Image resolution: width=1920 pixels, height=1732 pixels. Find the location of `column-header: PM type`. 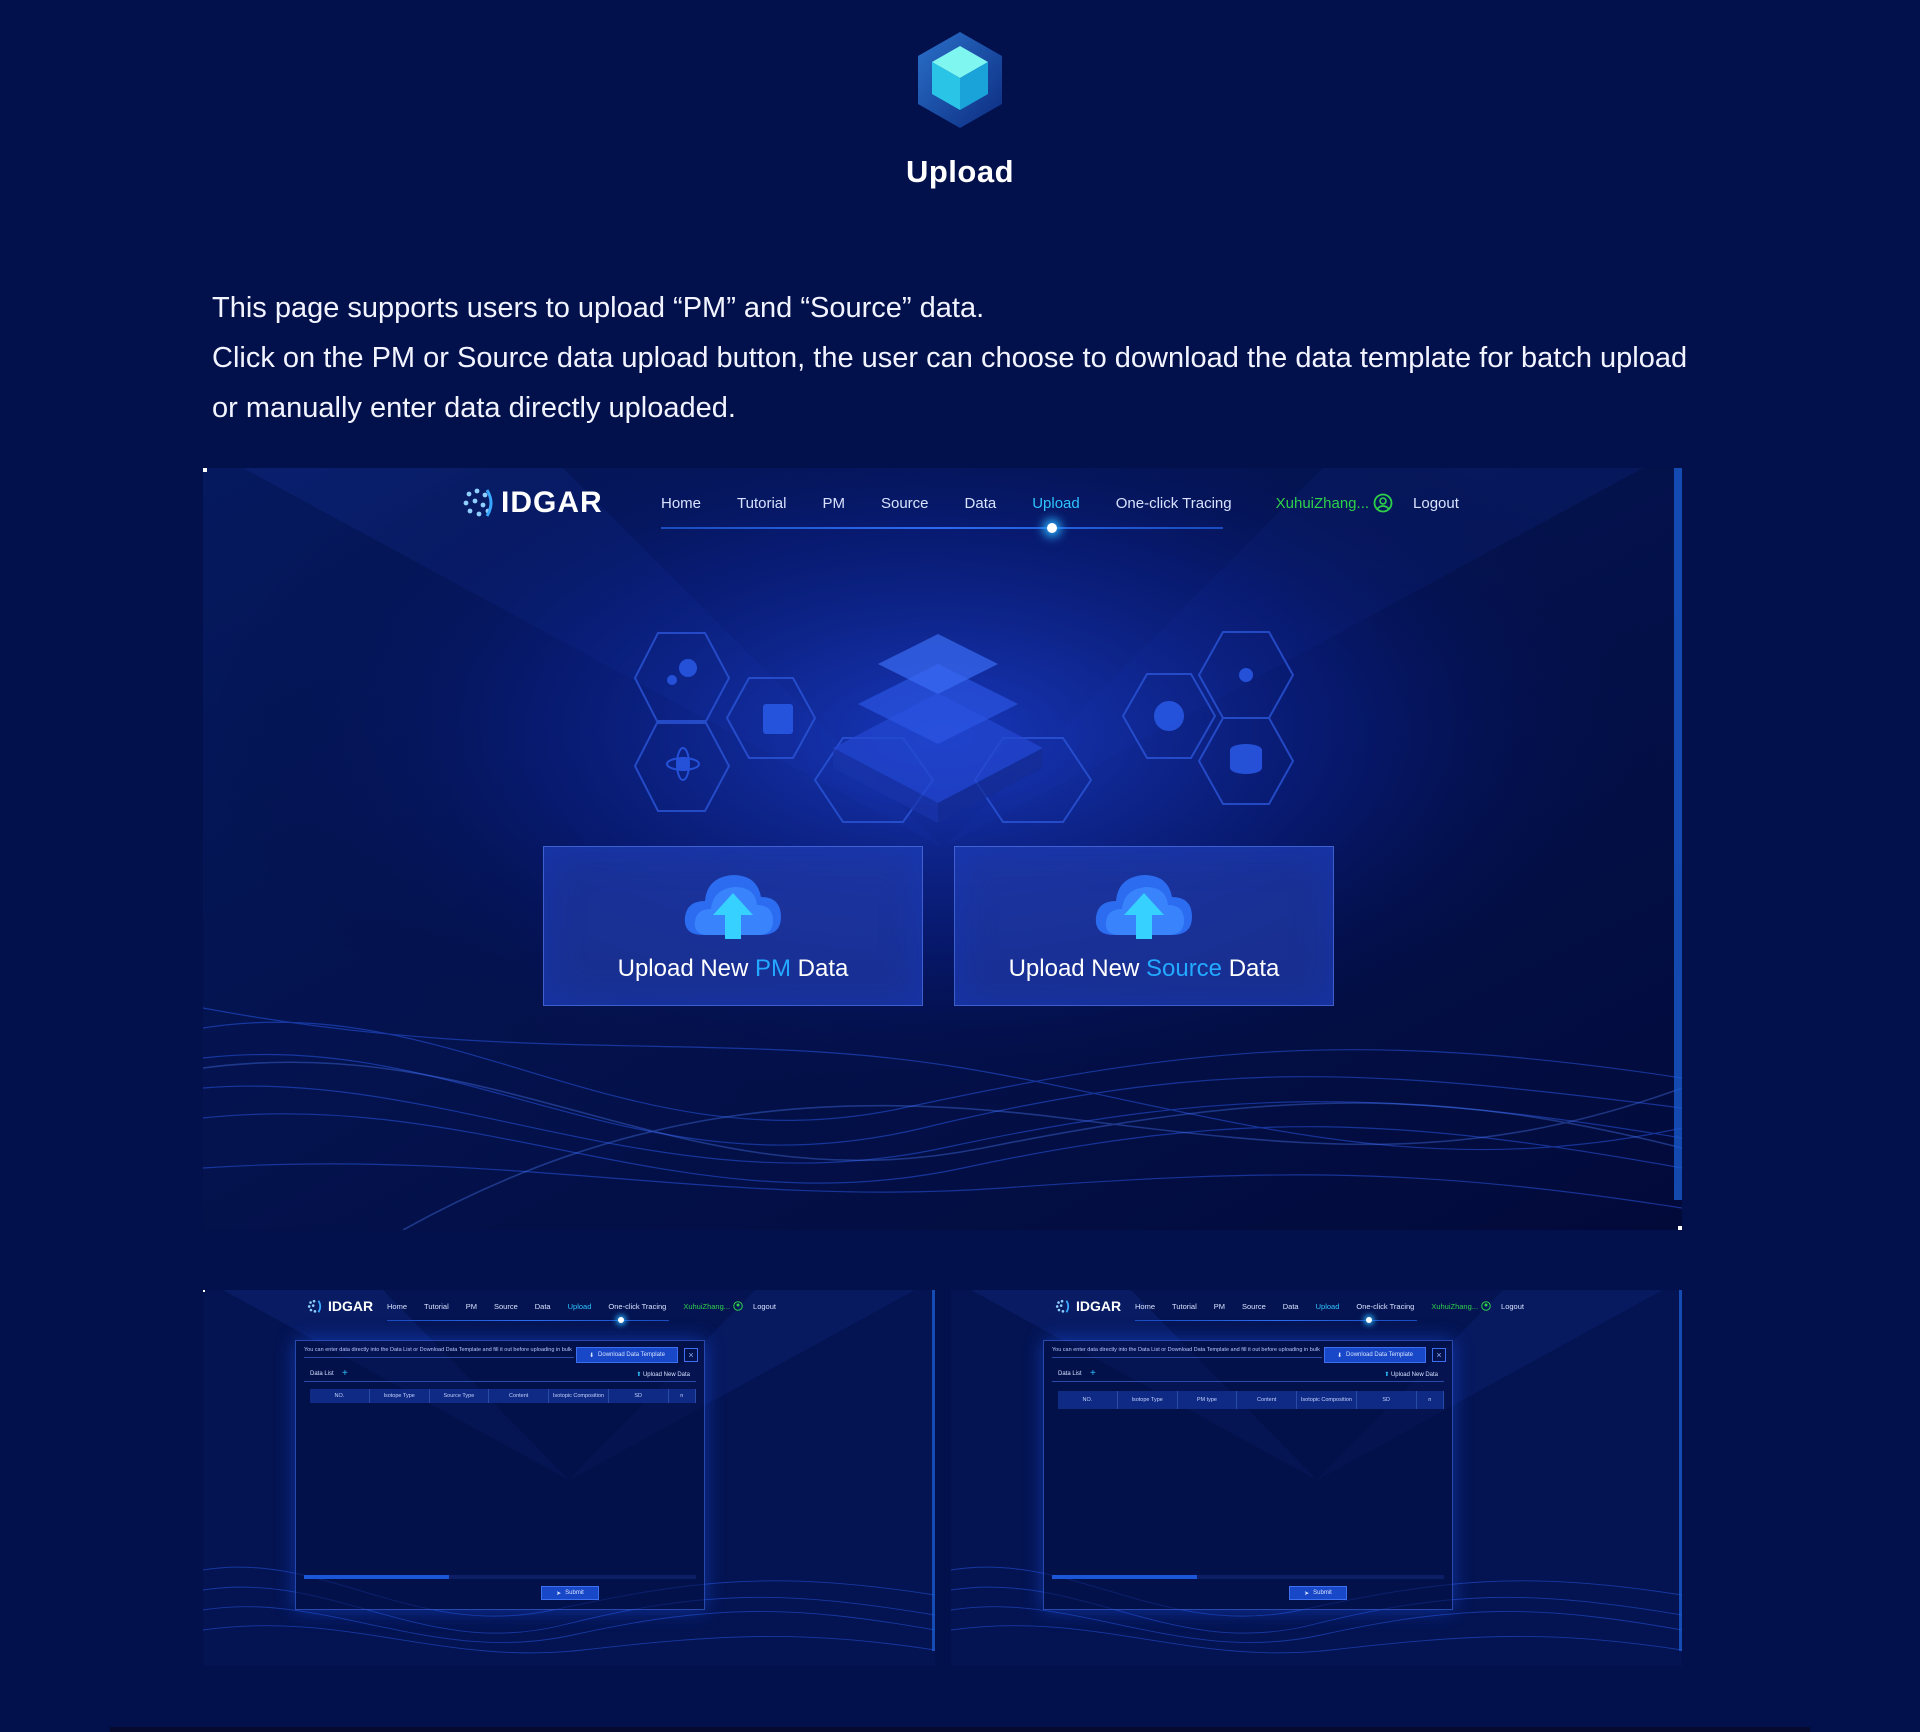

column-header: PM type is located at coordinates (1208, 1400).